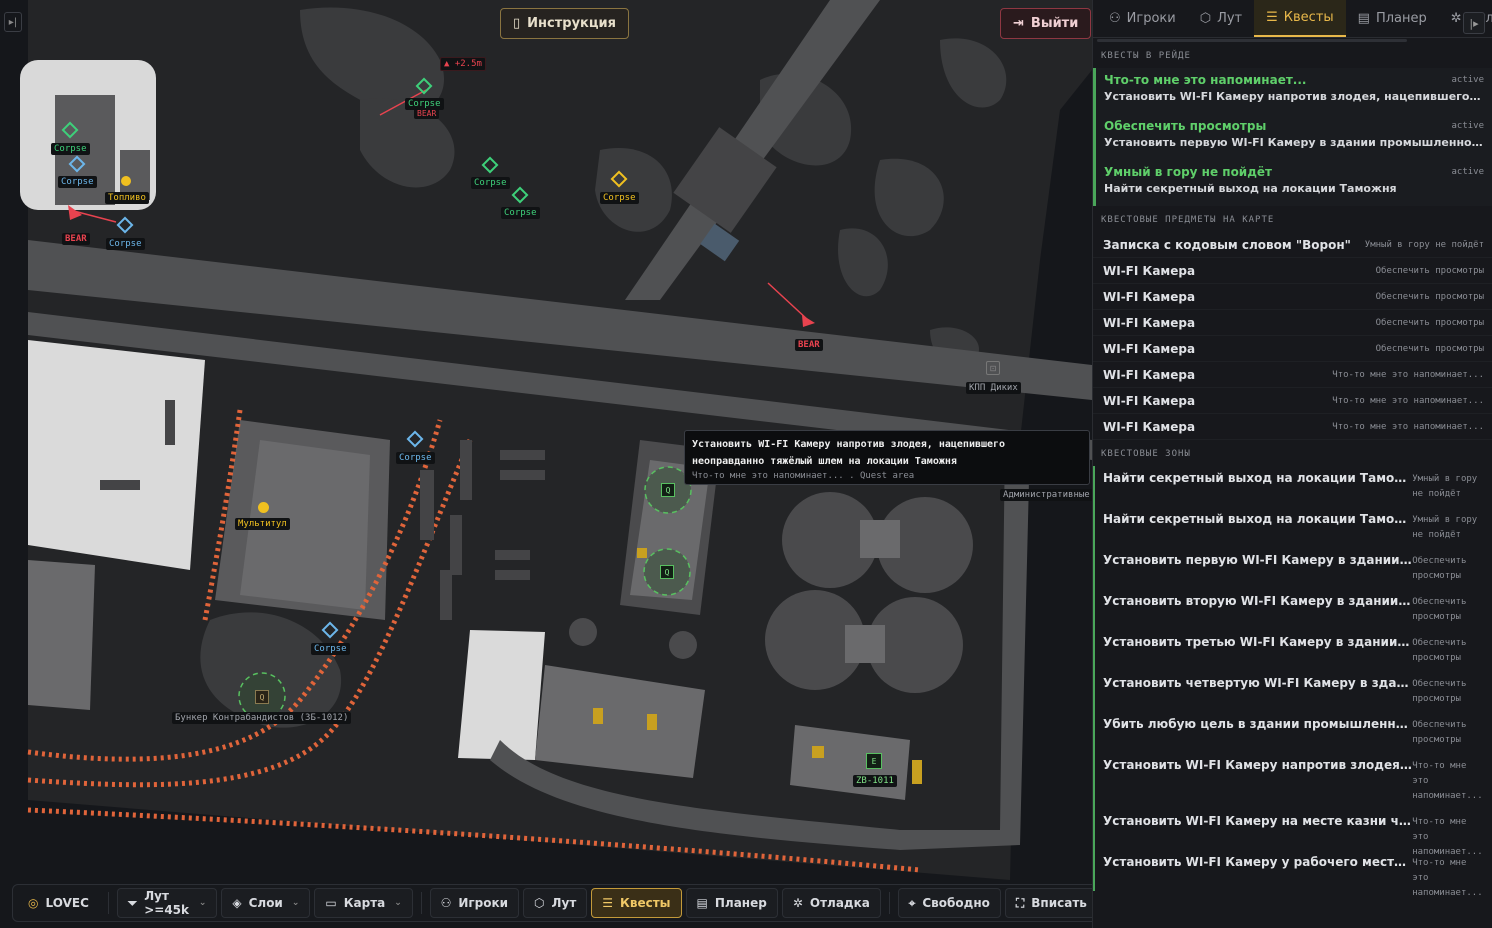 Image resolution: width=1492 pixels, height=928 pixels. What do you see at coordinates (1456, 18) in the screenshot?
I see `bug-icon: ✲` at bounding box center [1456, 18].